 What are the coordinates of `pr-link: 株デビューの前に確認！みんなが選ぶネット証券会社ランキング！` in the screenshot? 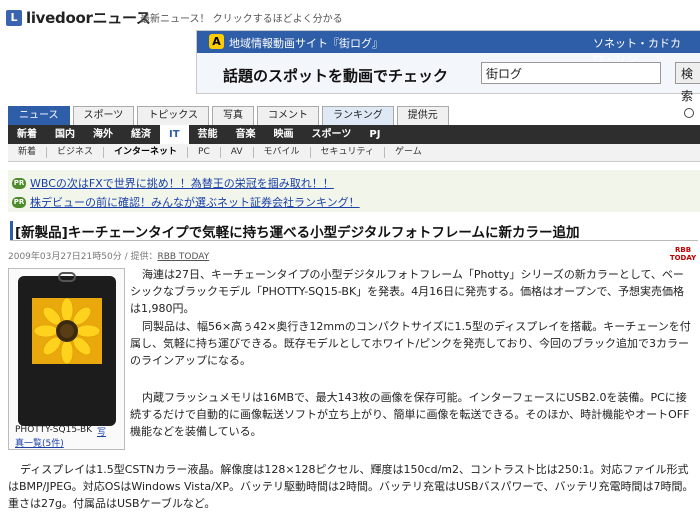 It's located at (195, 202).